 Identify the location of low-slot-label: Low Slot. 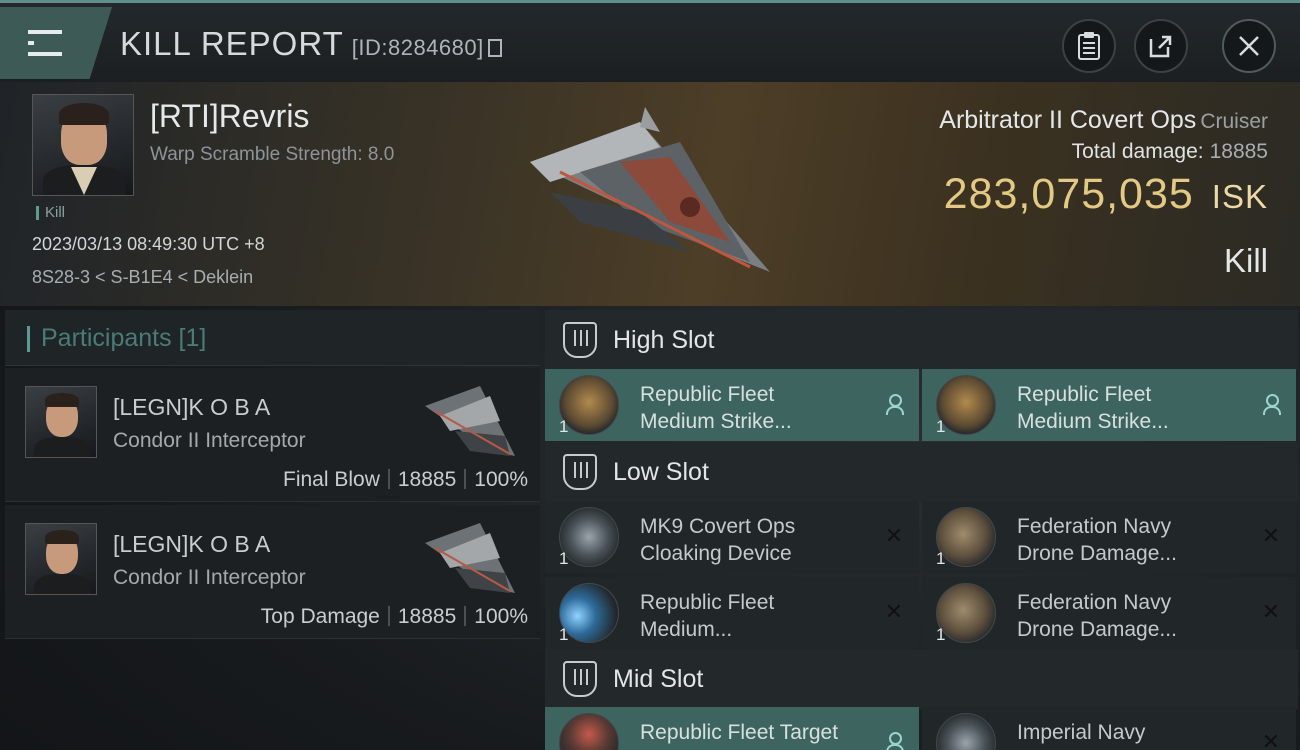
(661, 472).